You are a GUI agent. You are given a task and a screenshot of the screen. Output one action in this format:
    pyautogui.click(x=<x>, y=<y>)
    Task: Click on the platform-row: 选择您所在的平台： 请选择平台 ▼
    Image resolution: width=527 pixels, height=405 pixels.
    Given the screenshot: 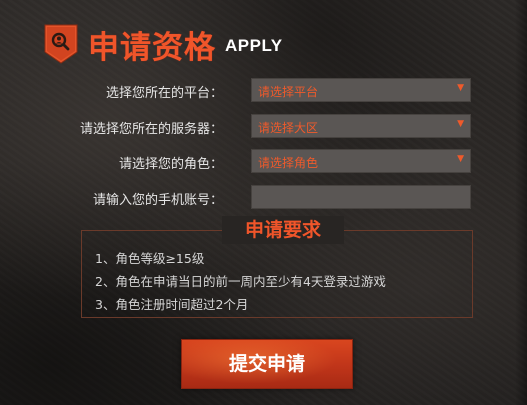 What is the action you would take?
    pyautogui.click(x=263, y=91)
    